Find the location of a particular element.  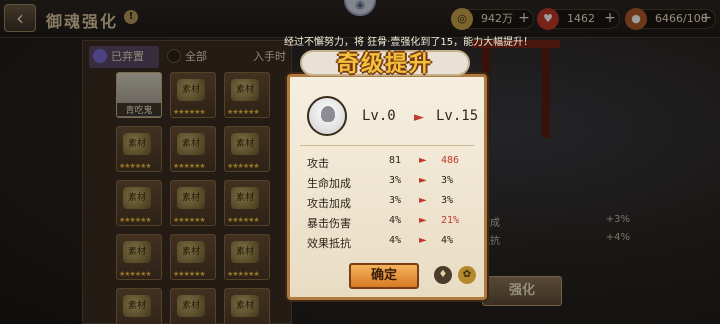

stat-row: 效果抵抗 4% ► 4% is located at coordinates (392, 244).